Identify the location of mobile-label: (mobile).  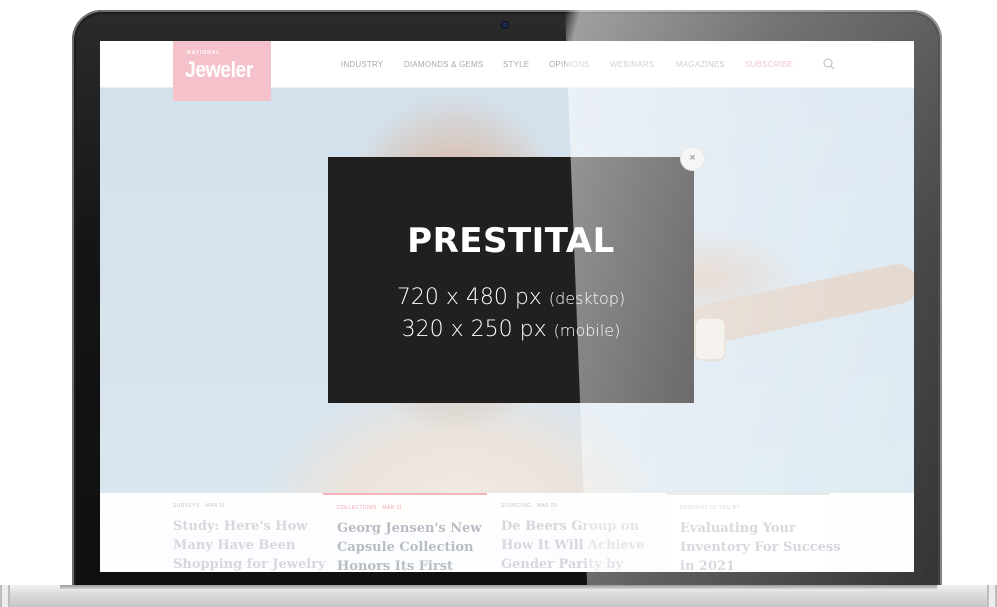
(587, 330).